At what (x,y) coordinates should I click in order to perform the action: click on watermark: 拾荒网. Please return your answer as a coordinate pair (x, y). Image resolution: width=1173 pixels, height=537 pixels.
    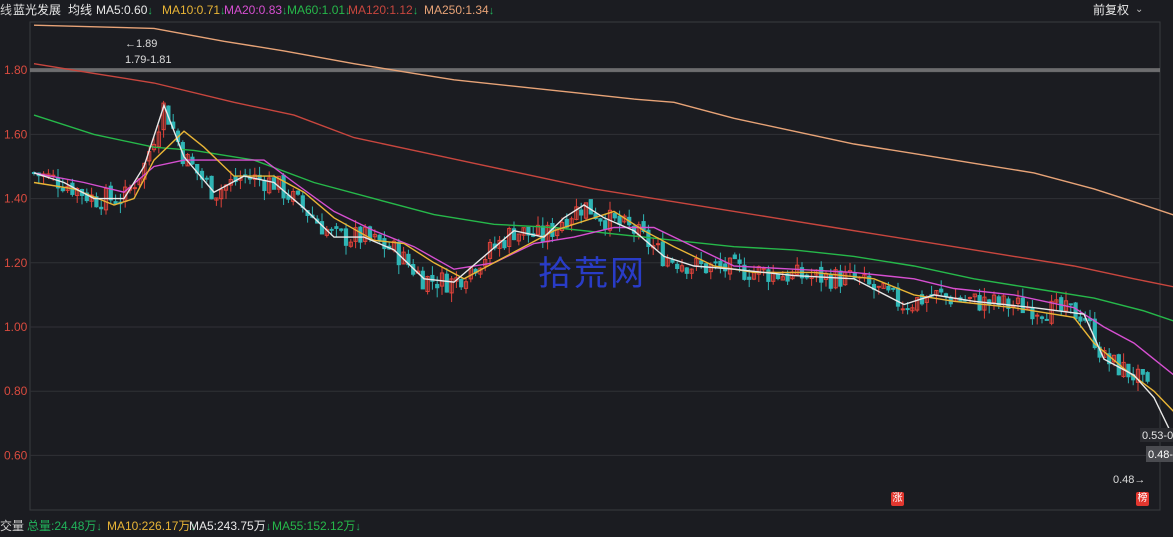
    Looking at the image, I should click on (592, 274).